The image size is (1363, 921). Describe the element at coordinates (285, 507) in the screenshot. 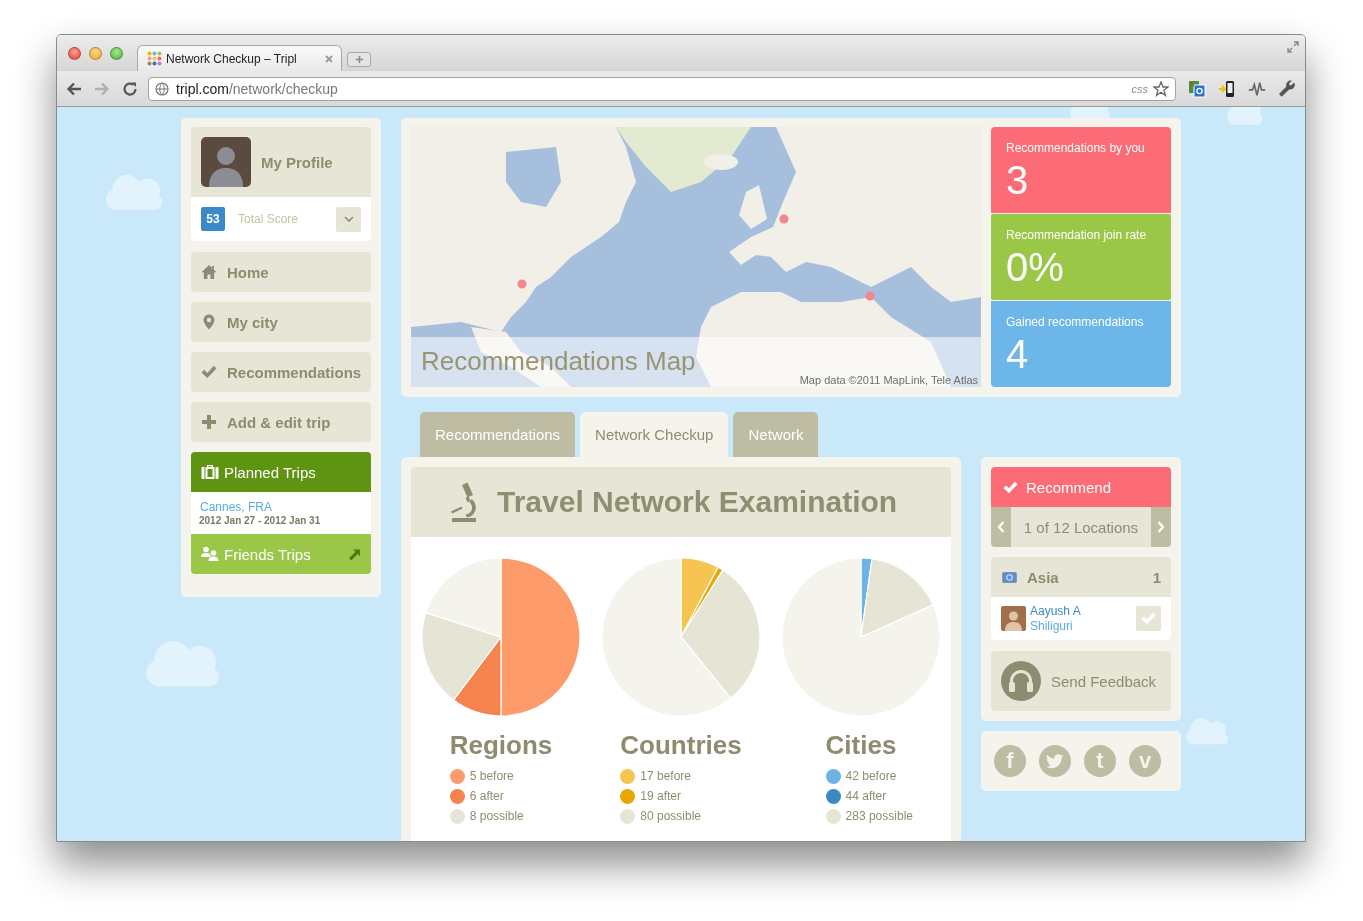

I see `trip-place-link: Cannes, FRA` at that location.